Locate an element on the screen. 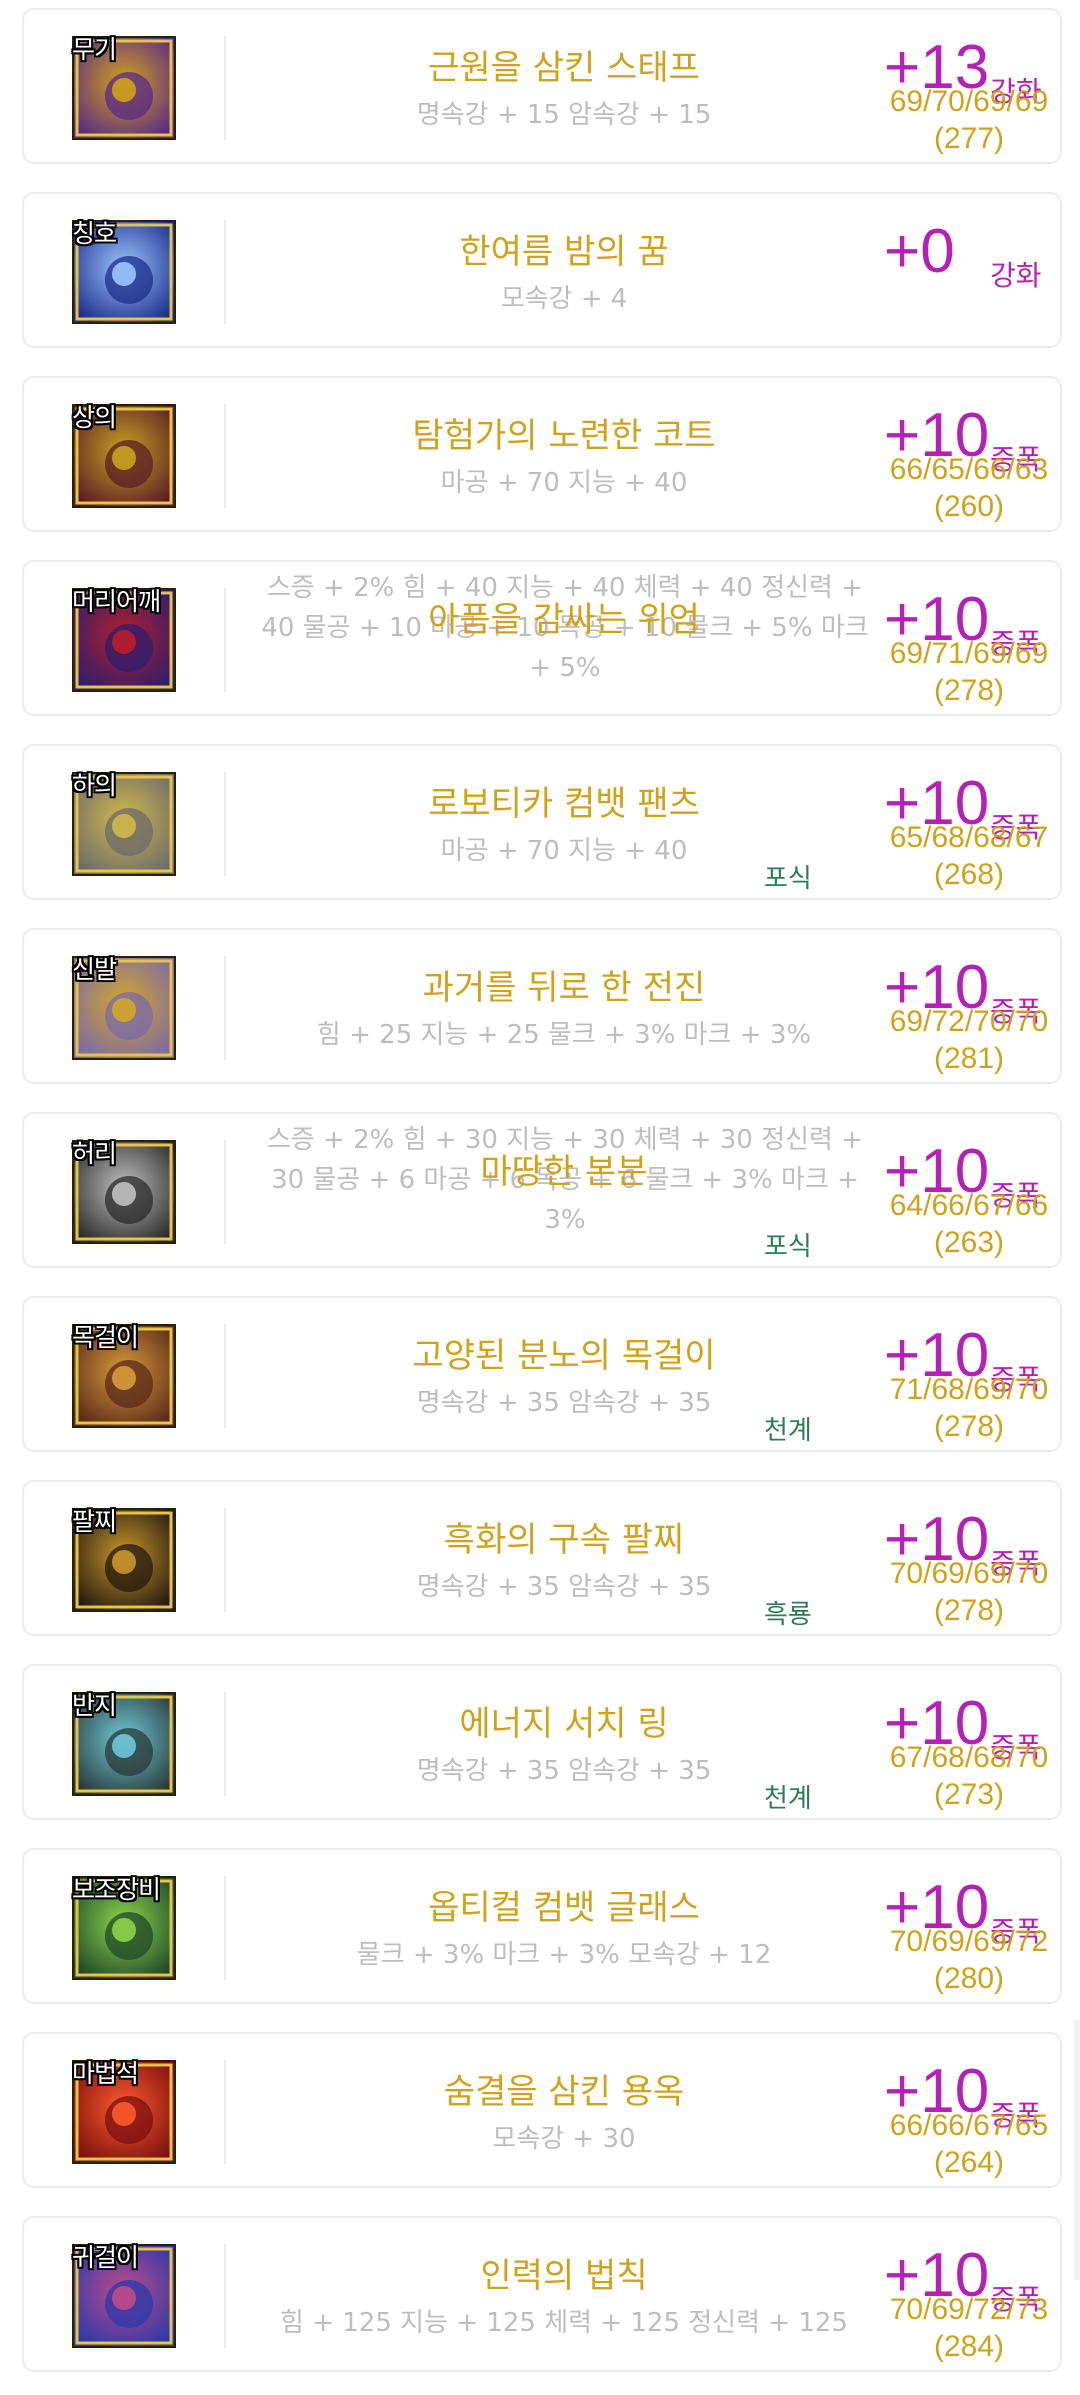  item-name: 마땅한 본분 is located at coordinates (564, 1172).